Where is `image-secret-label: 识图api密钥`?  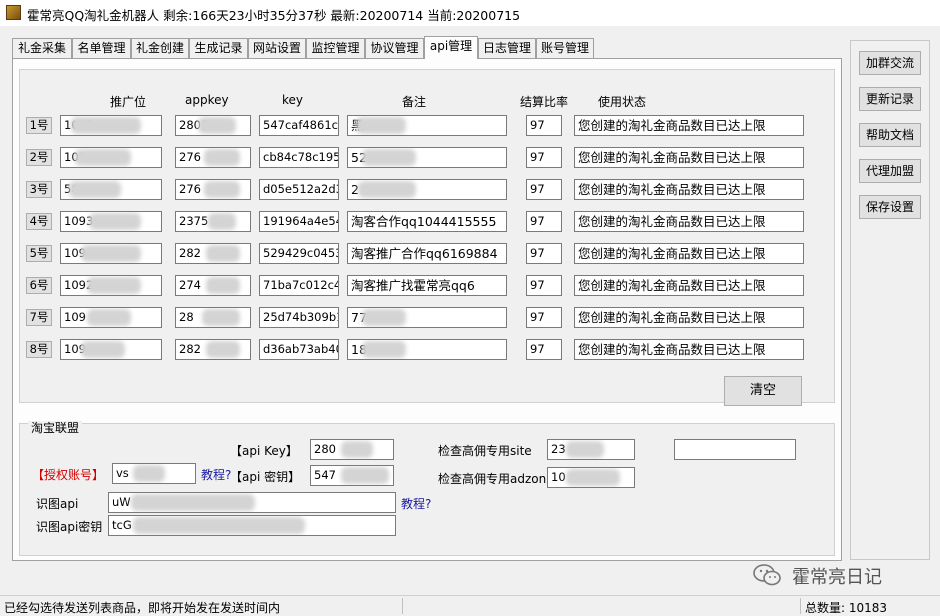 image-secret-label: 识图api密钥 is located at coordinates (69, 527).